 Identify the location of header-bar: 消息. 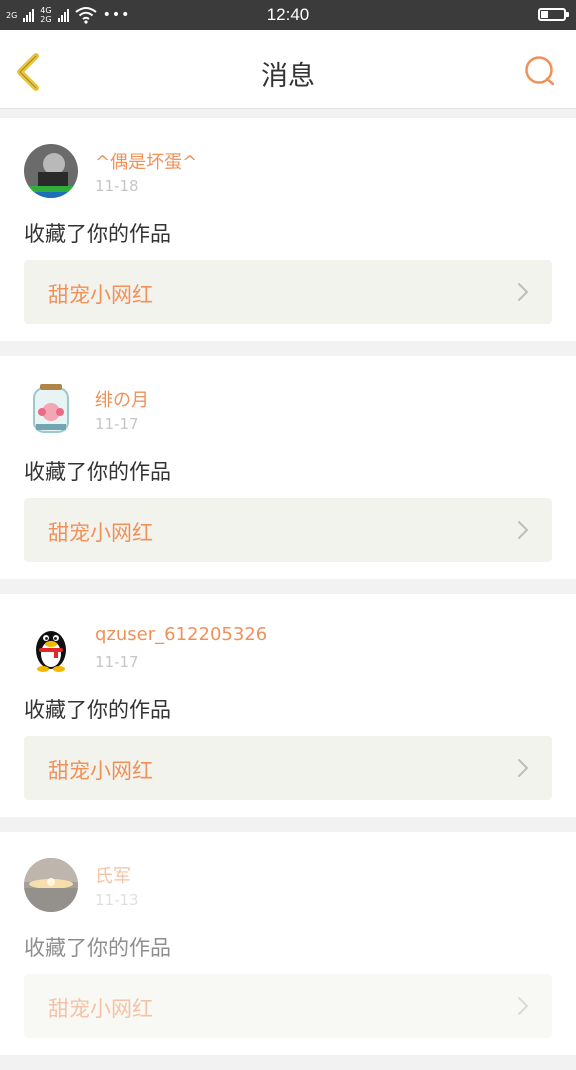
(288, 69).